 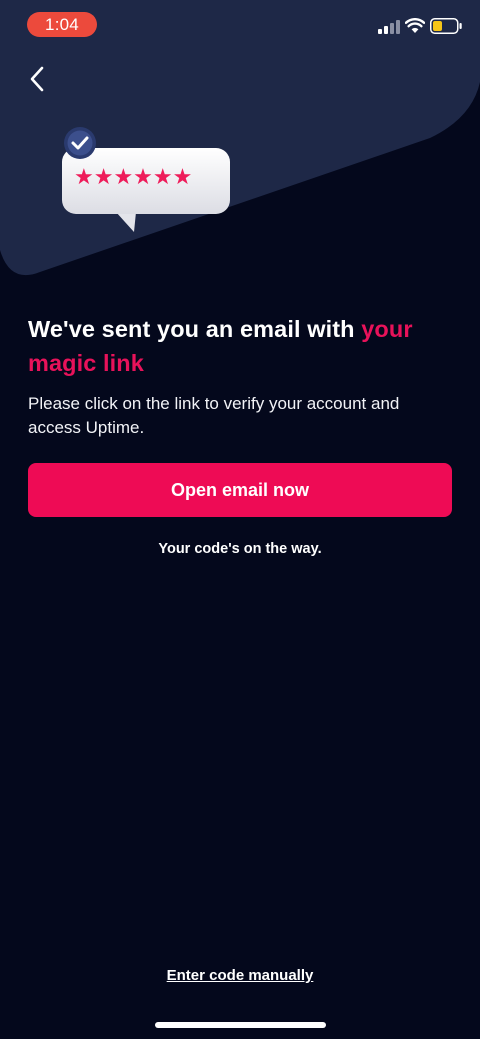 What do you see at coordinates (240, 549) in the screenshot?
I see `code-status-text: Your code's on the way.` at bounding box center [240, 549].